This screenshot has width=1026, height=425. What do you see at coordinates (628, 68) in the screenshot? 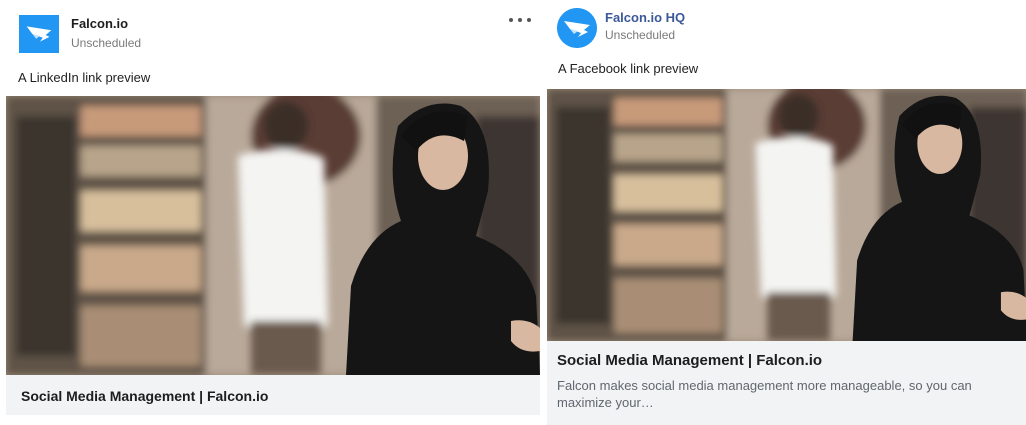
I see `post-caption: A Facebook link preview` at bounding box center [628, 68].